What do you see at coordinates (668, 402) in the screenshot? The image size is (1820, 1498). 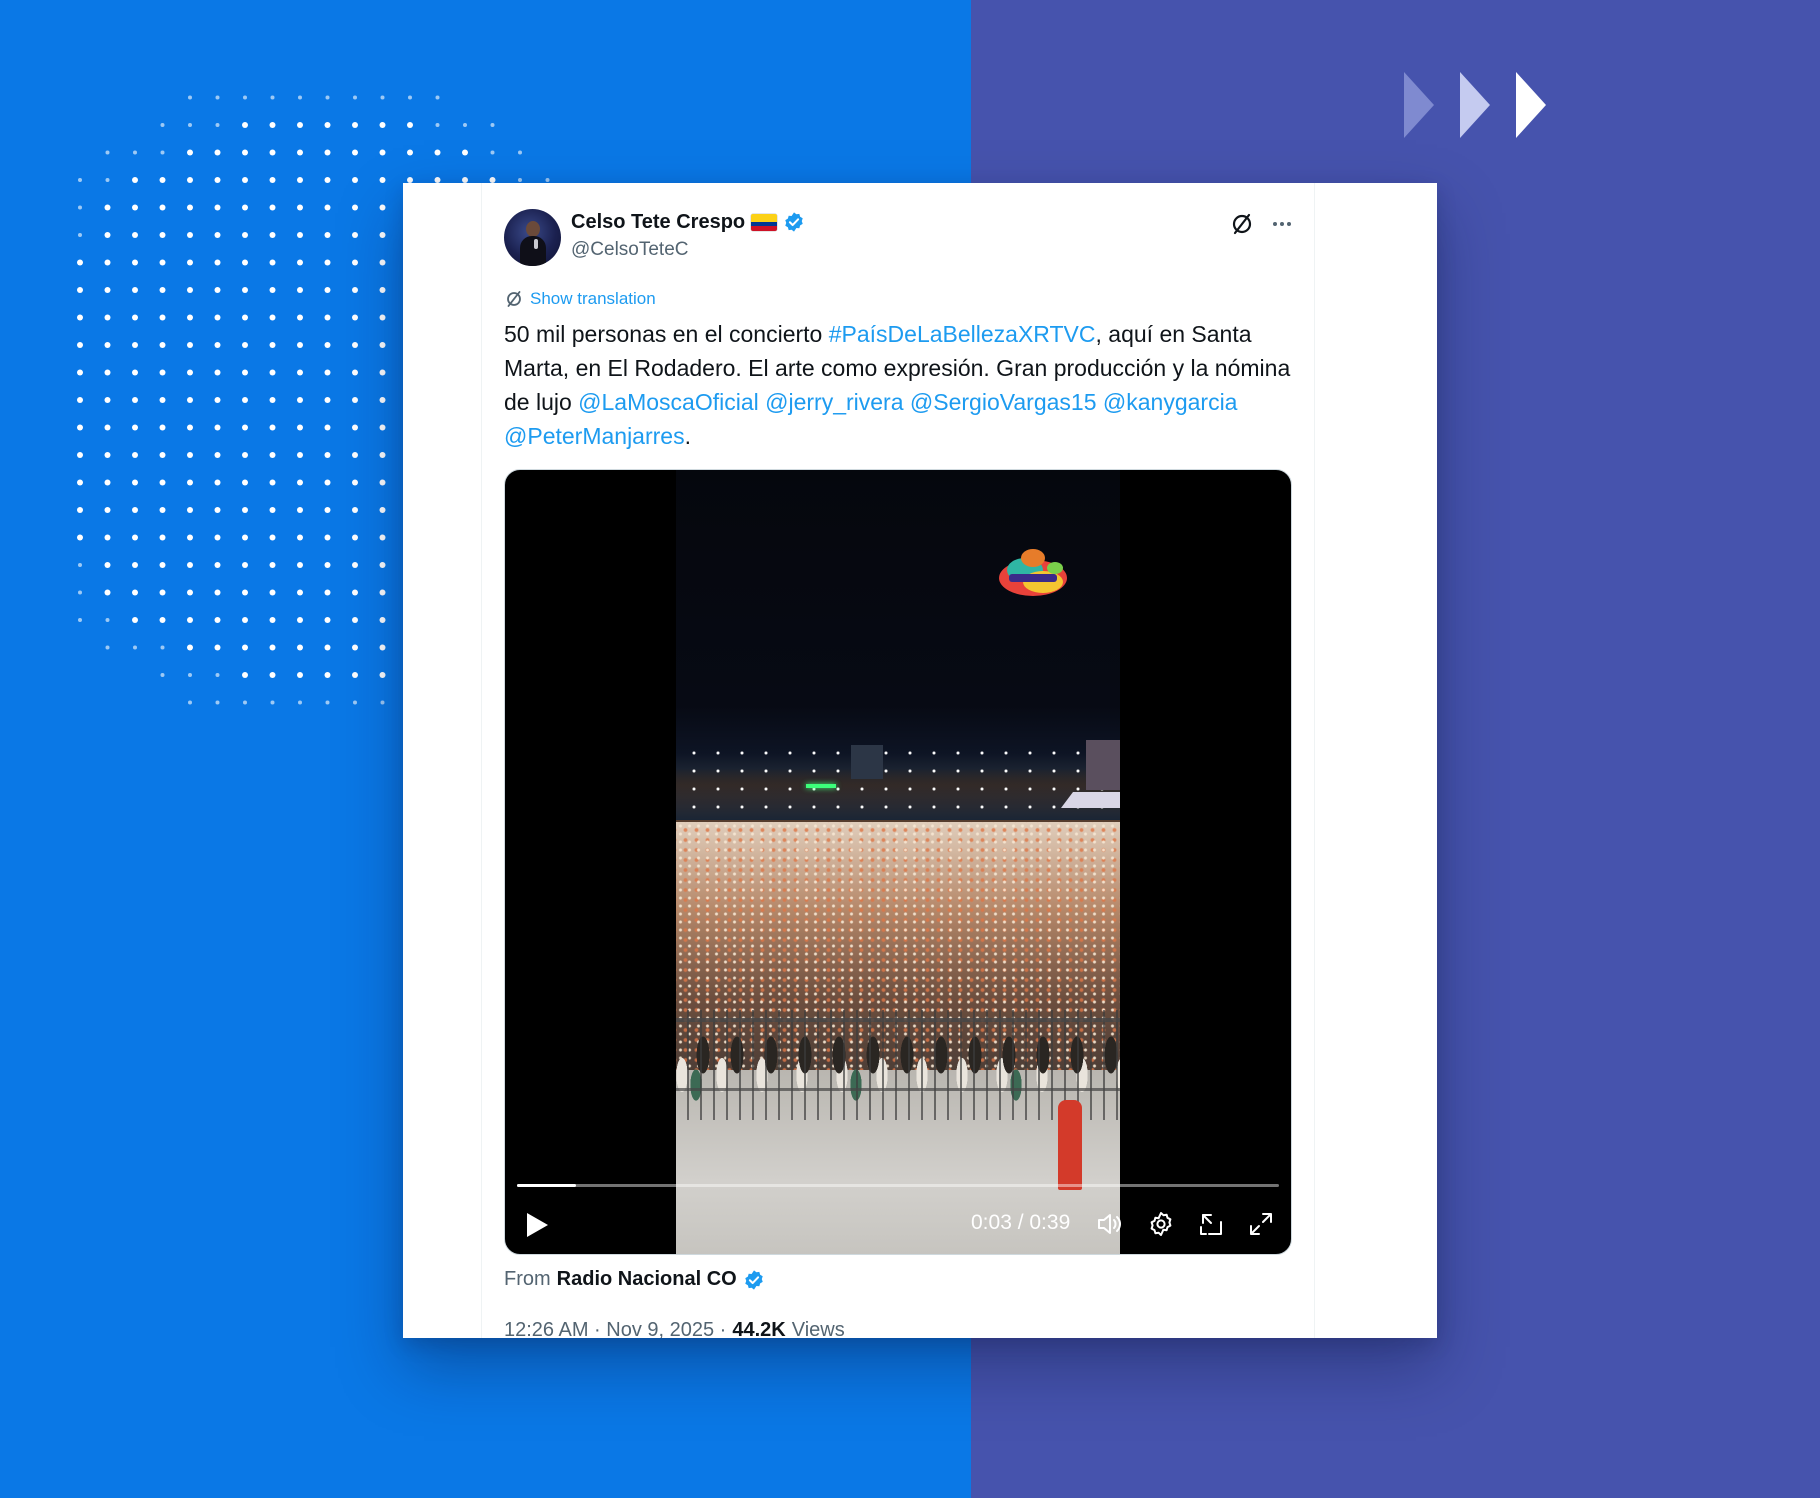 I see `mention-link-lamoscaoficial: @LaMoscaOficial` at bounding box center [668, 402].